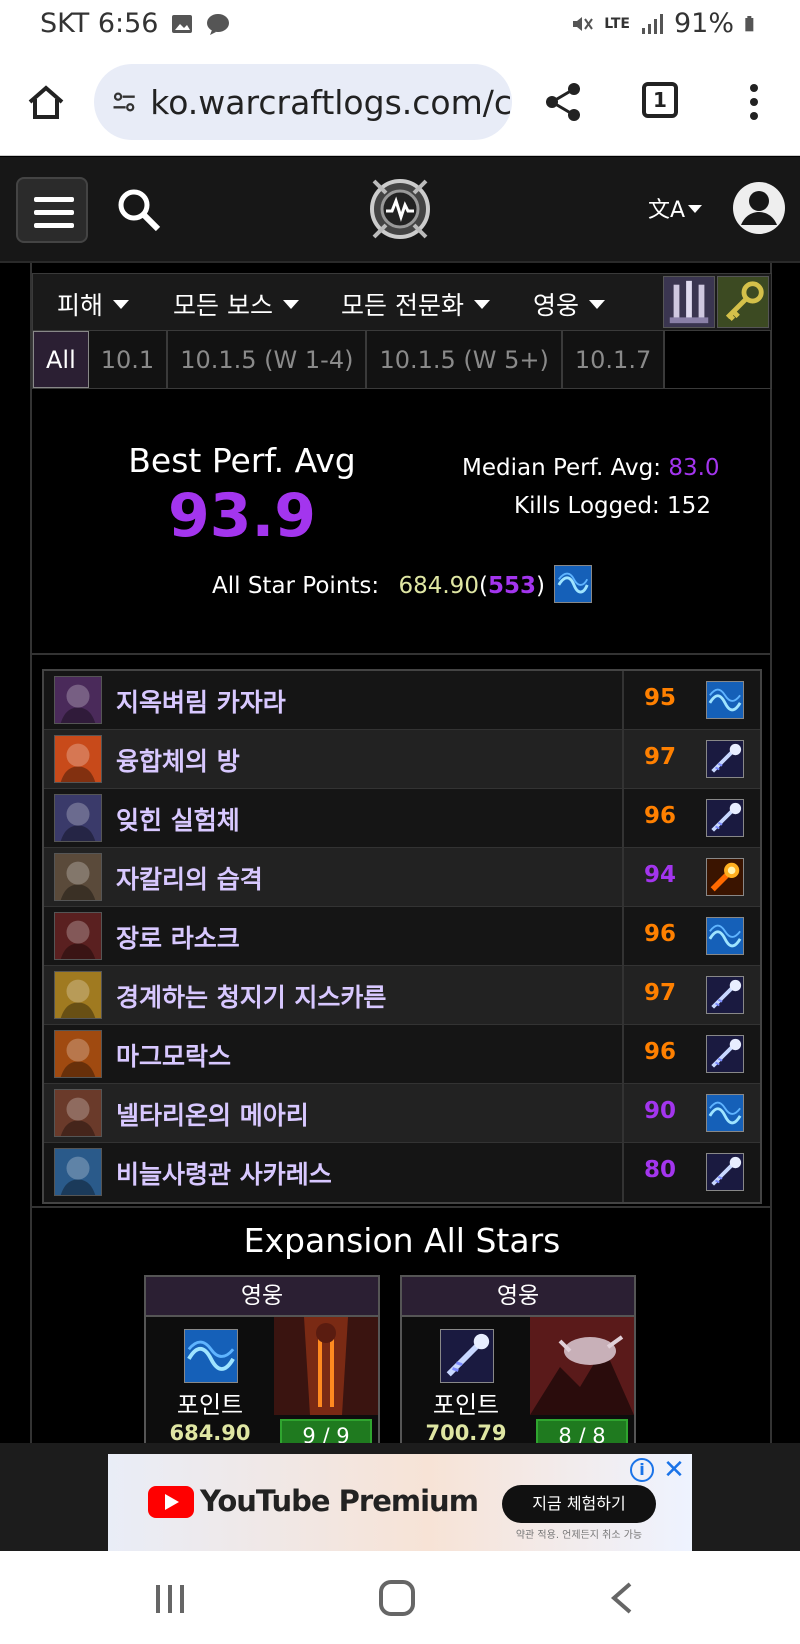 This screenshot has height=1644, width=800. Describe the element at coordinates (564, 102) in the screenshot. I see `share-icon` at that location.